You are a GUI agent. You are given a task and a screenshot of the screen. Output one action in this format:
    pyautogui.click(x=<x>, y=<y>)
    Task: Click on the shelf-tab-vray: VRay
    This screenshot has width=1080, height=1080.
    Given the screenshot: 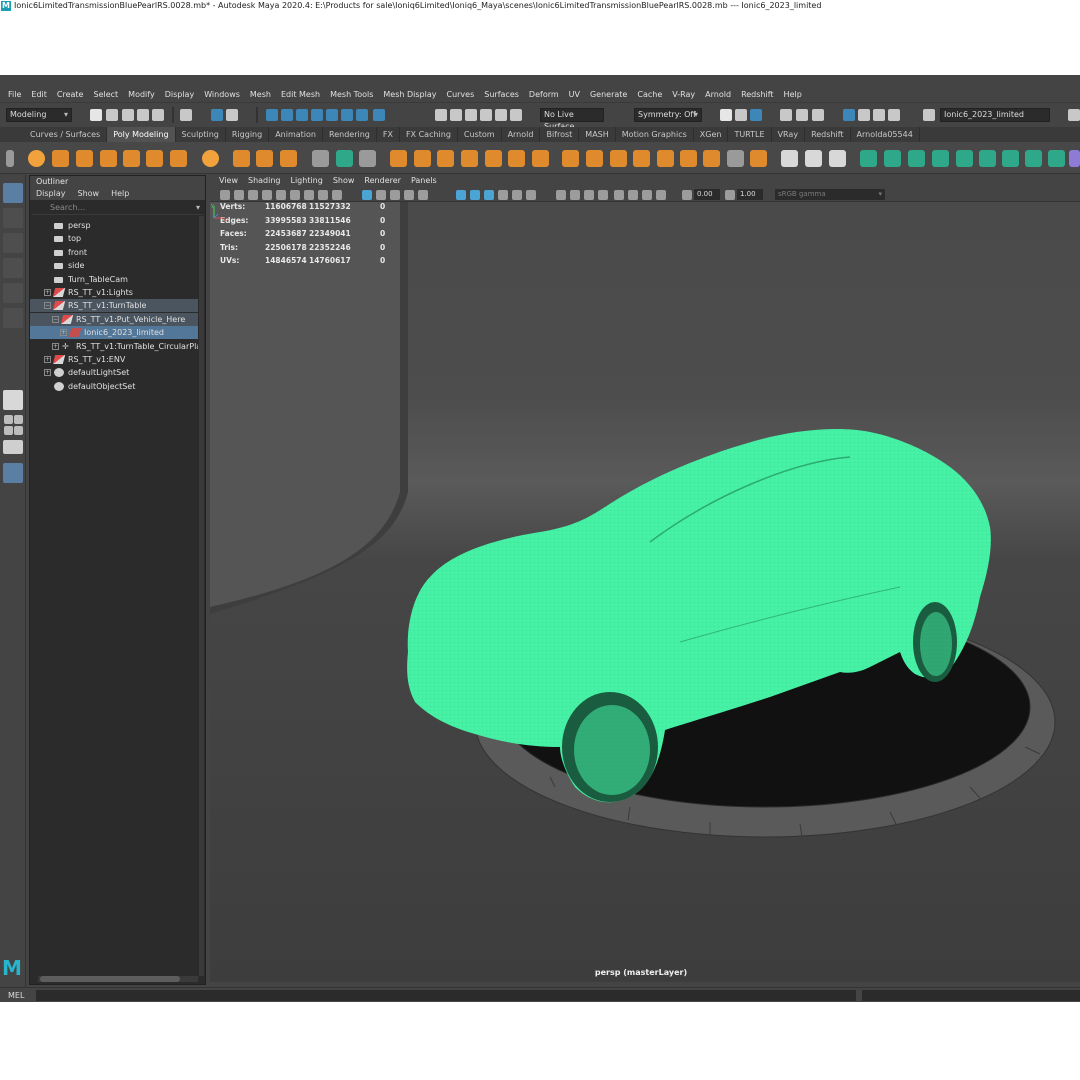 What is the action you would take?
    pyautogui.click(x=789, y=134)
    